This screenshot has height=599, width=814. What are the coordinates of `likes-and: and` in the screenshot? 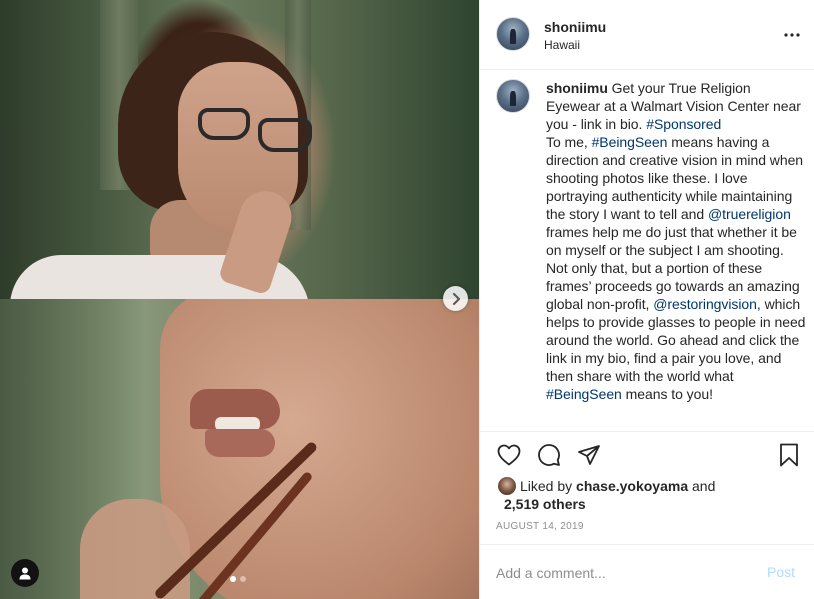 It's located at (702, 486).